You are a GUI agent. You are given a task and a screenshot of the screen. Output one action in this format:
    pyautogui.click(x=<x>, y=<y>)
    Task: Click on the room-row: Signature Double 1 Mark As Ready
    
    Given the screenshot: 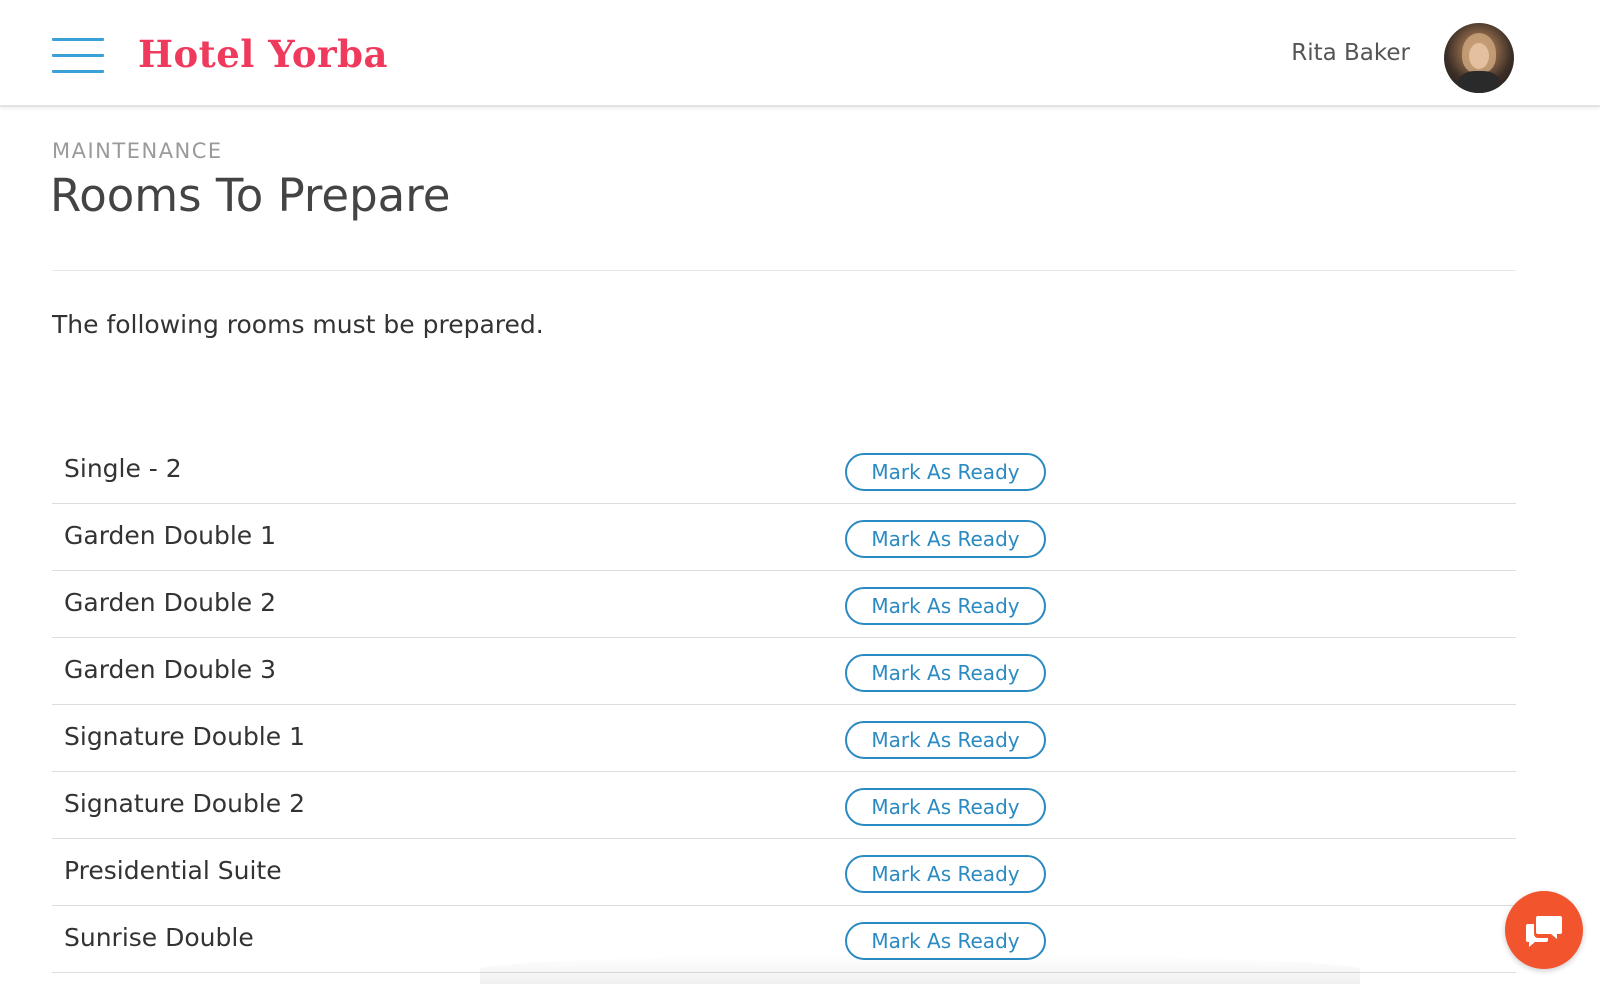 What is the action you would take?
    pyautogui.click(x=784, y=738)
    